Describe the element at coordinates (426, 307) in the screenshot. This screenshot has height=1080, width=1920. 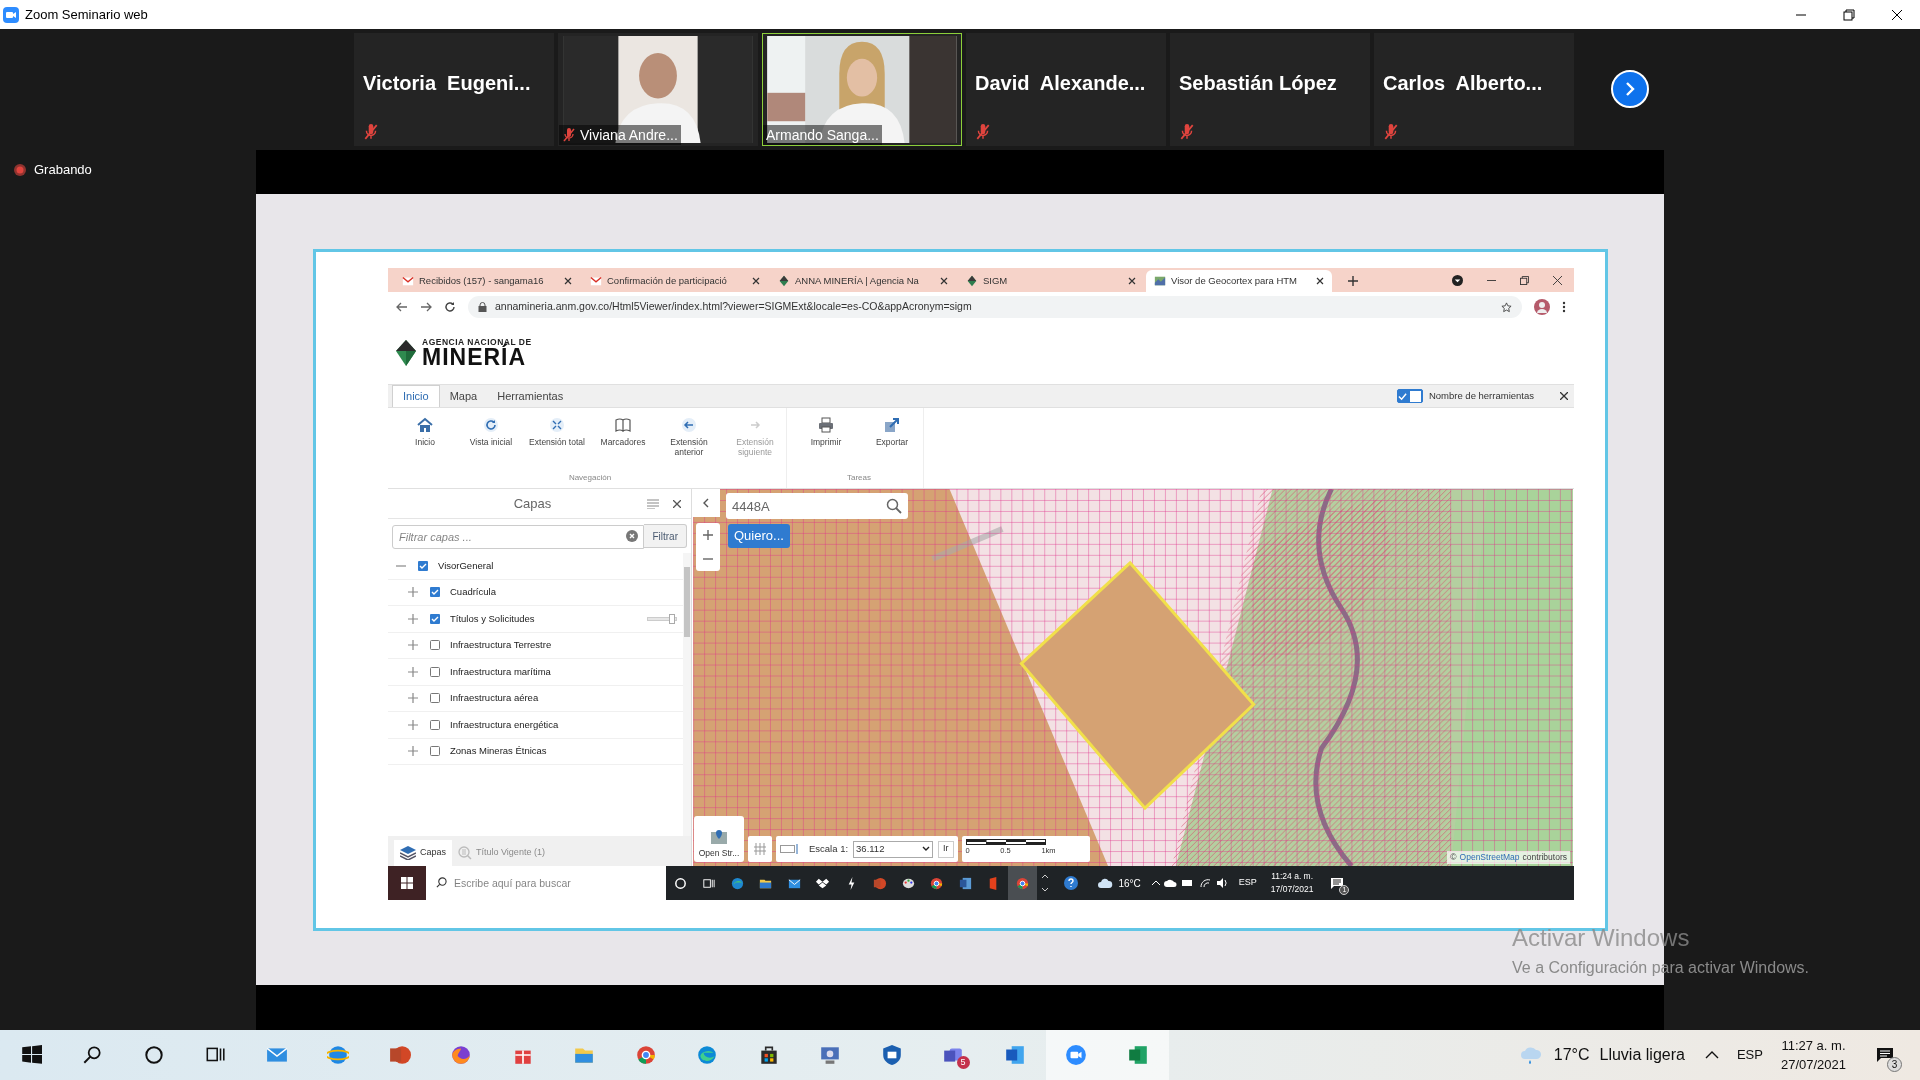
I see `forward-arrow-icon` at that location.